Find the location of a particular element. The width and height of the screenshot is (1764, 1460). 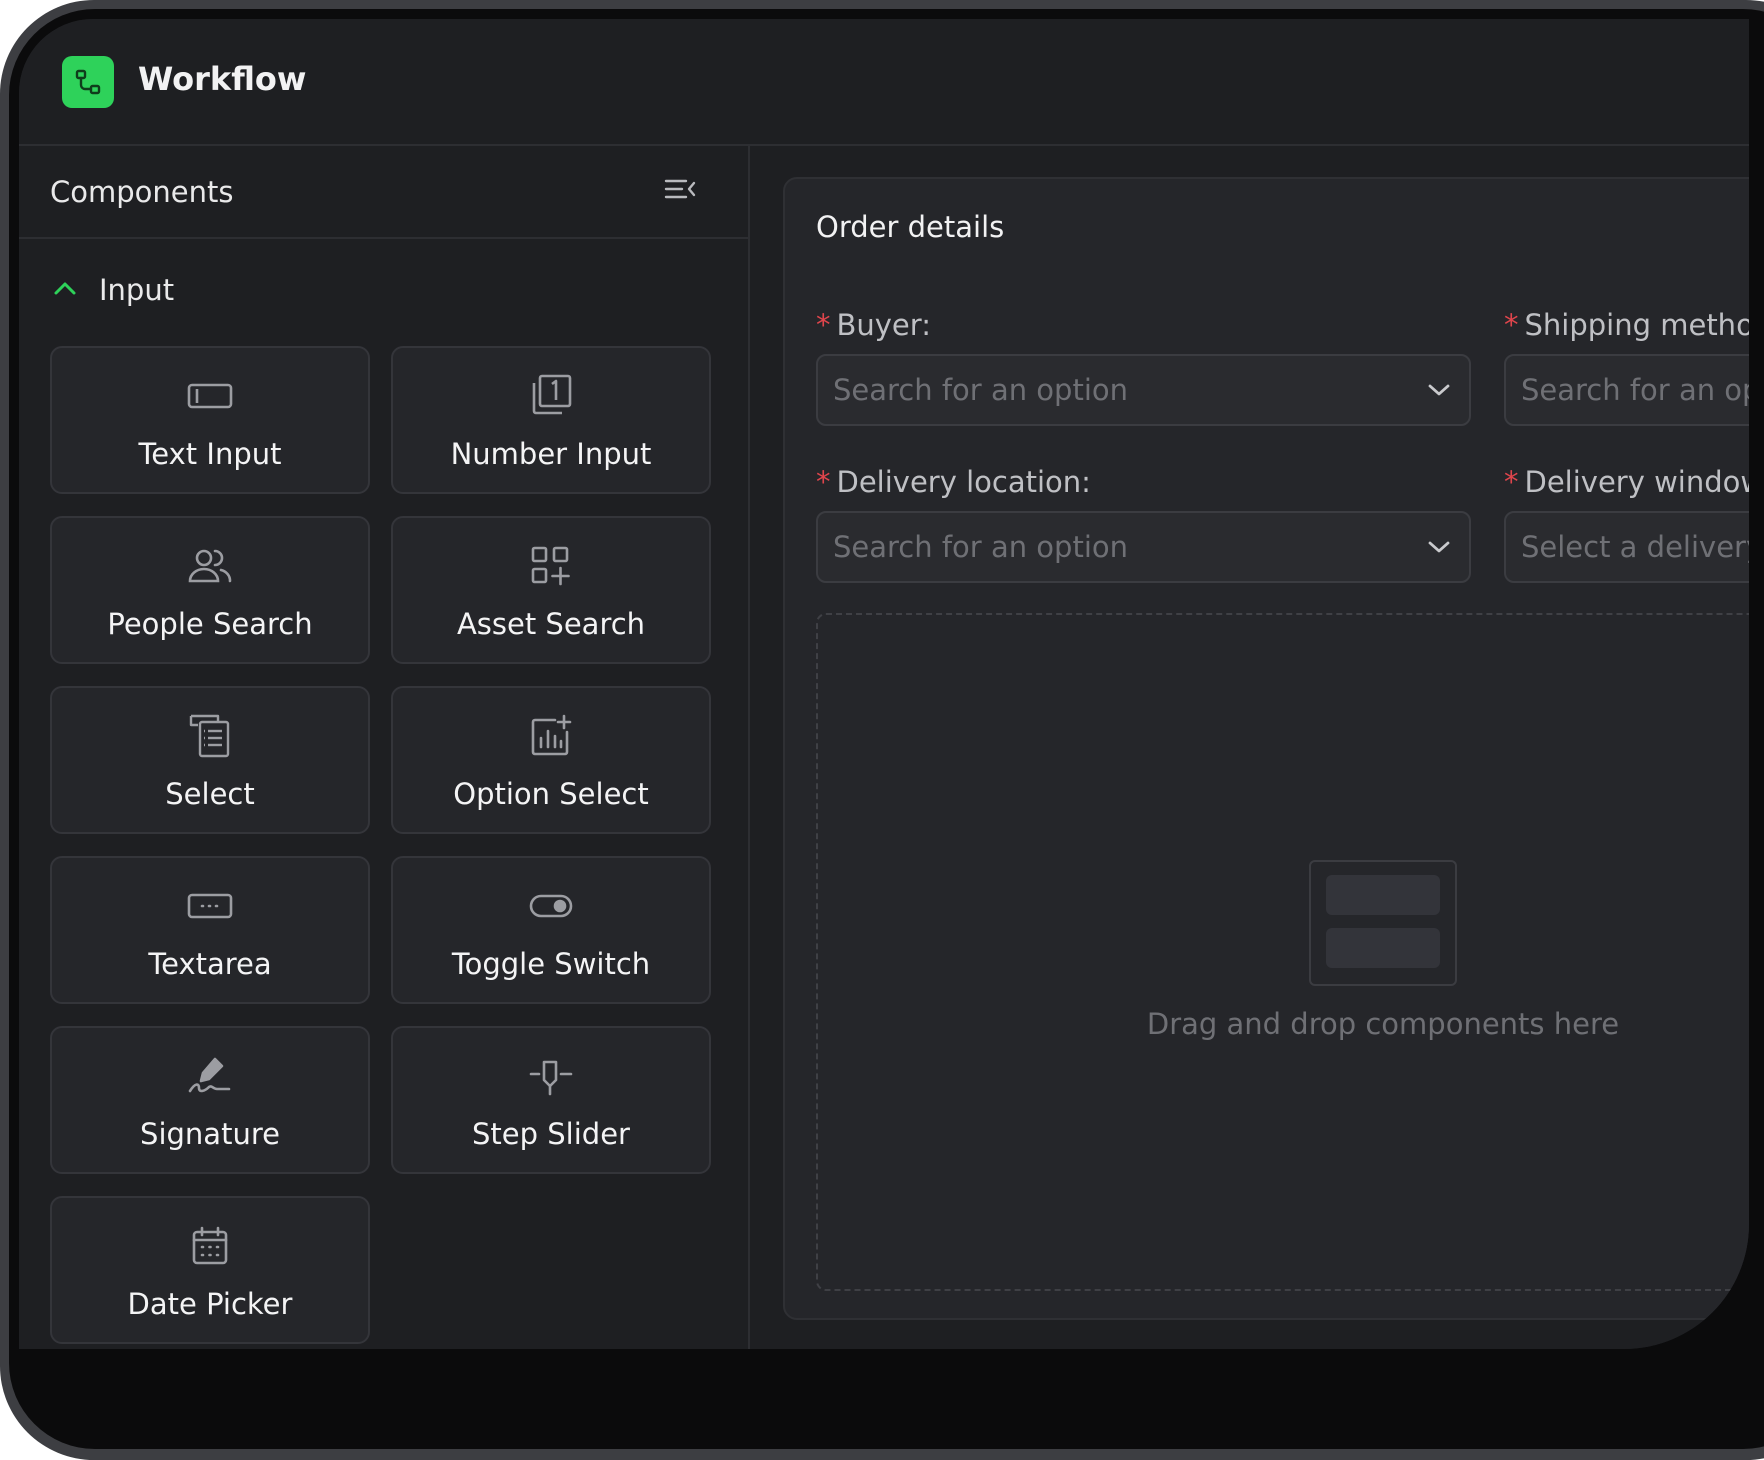

shipping-method-label: *Shipping method: is located at coordinates (1626, 325).